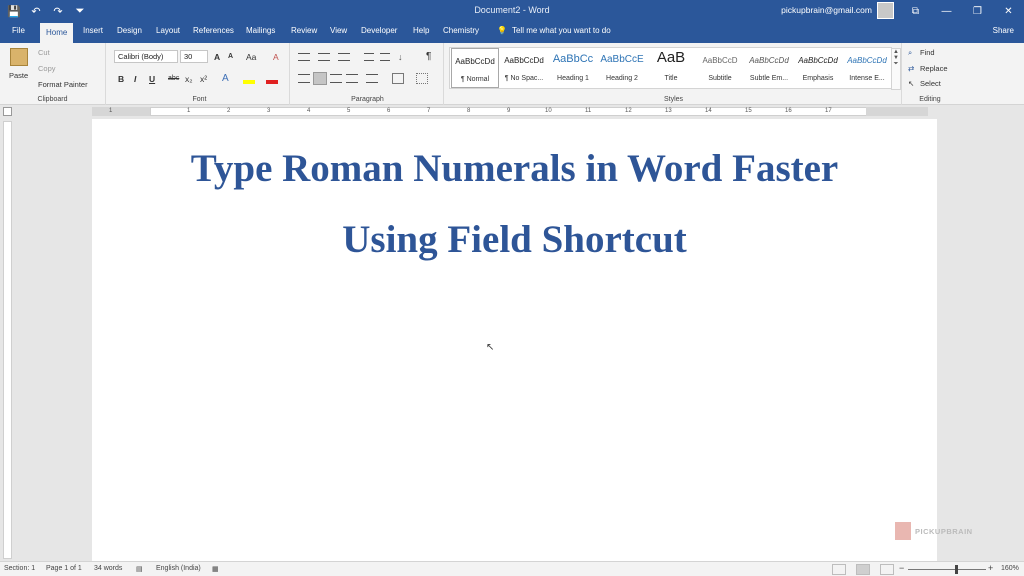 Image resolution: width=1024 pixels, height=576 pixels. I want to click on document-heading-line-1: Type Roman Numerals in Word Faster, so click(514, 168).